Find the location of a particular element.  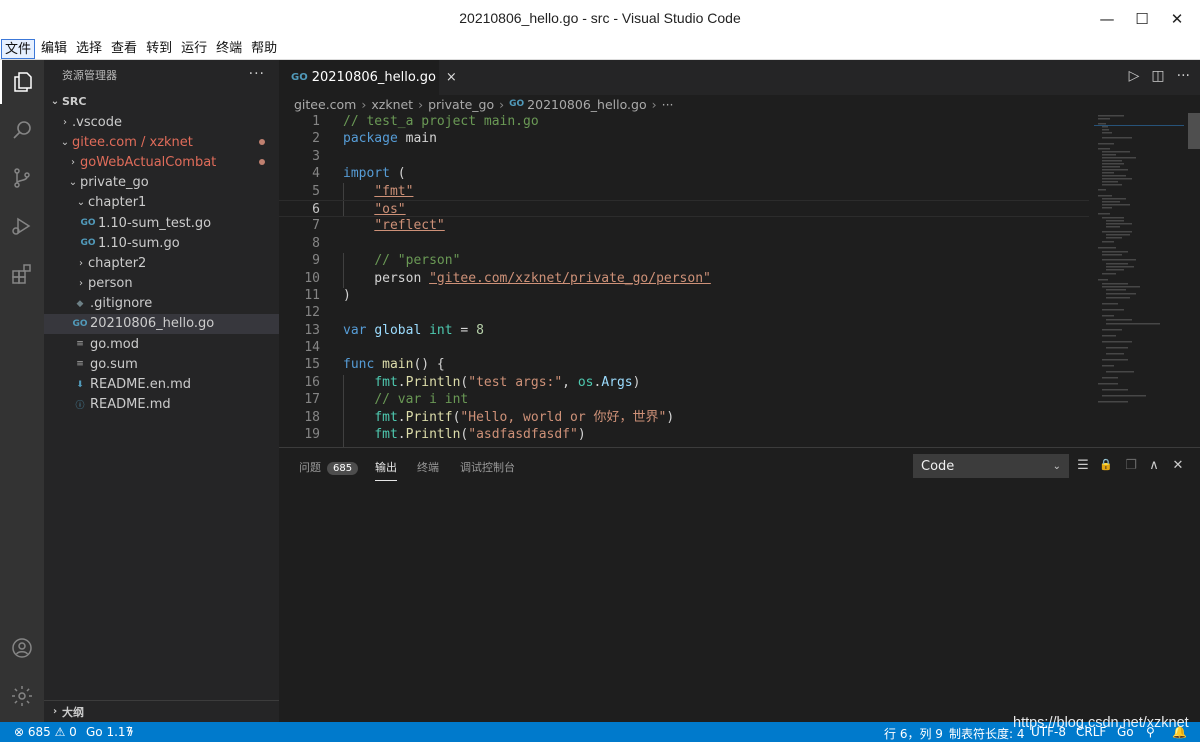

tree-item-gitee-xzknet: ⌄ gitee.com / xzknet is located at coordinates (161, 142).